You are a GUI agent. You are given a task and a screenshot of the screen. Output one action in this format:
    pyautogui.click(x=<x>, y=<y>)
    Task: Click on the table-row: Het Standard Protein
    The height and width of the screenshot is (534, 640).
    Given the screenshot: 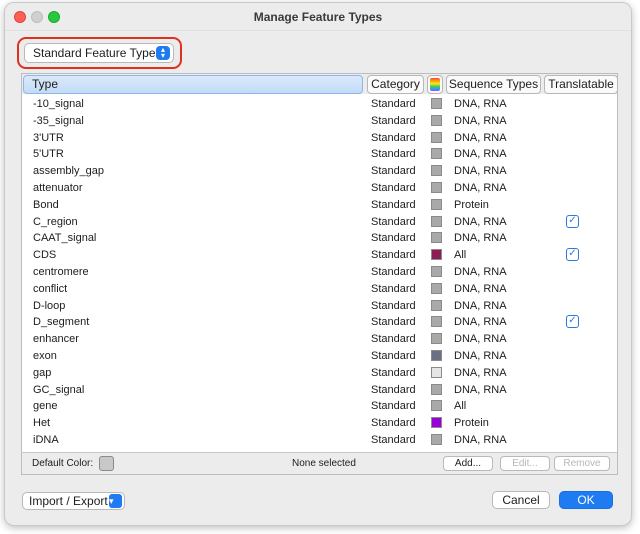 What is the action you would take?
    pyautogui.click(x=319, y=423)
    